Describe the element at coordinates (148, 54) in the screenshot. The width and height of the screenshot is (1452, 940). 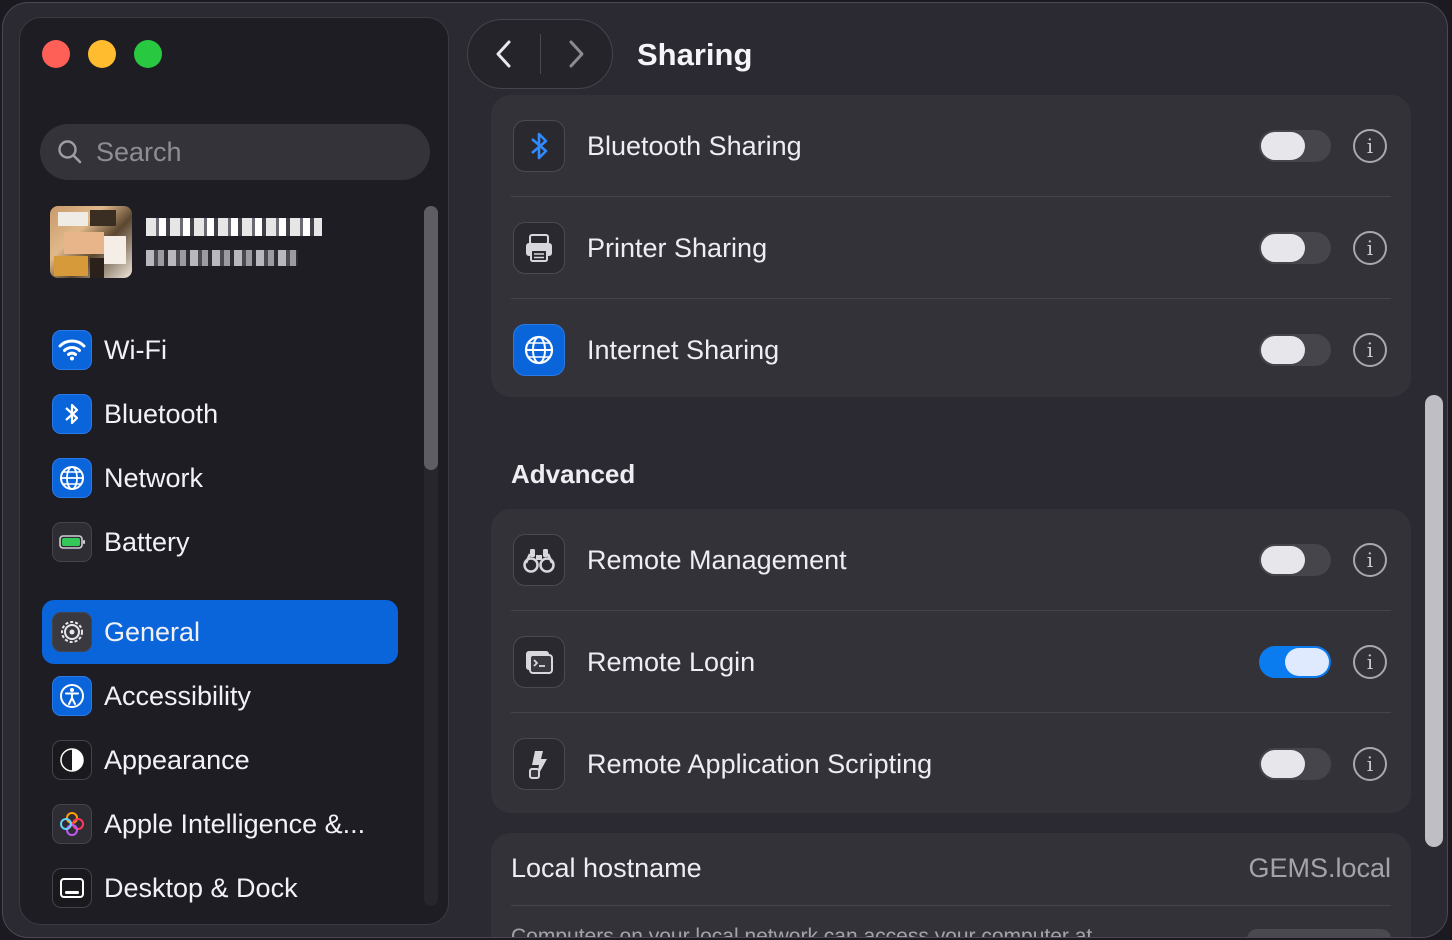
I see `zoom-window-button` at that location.